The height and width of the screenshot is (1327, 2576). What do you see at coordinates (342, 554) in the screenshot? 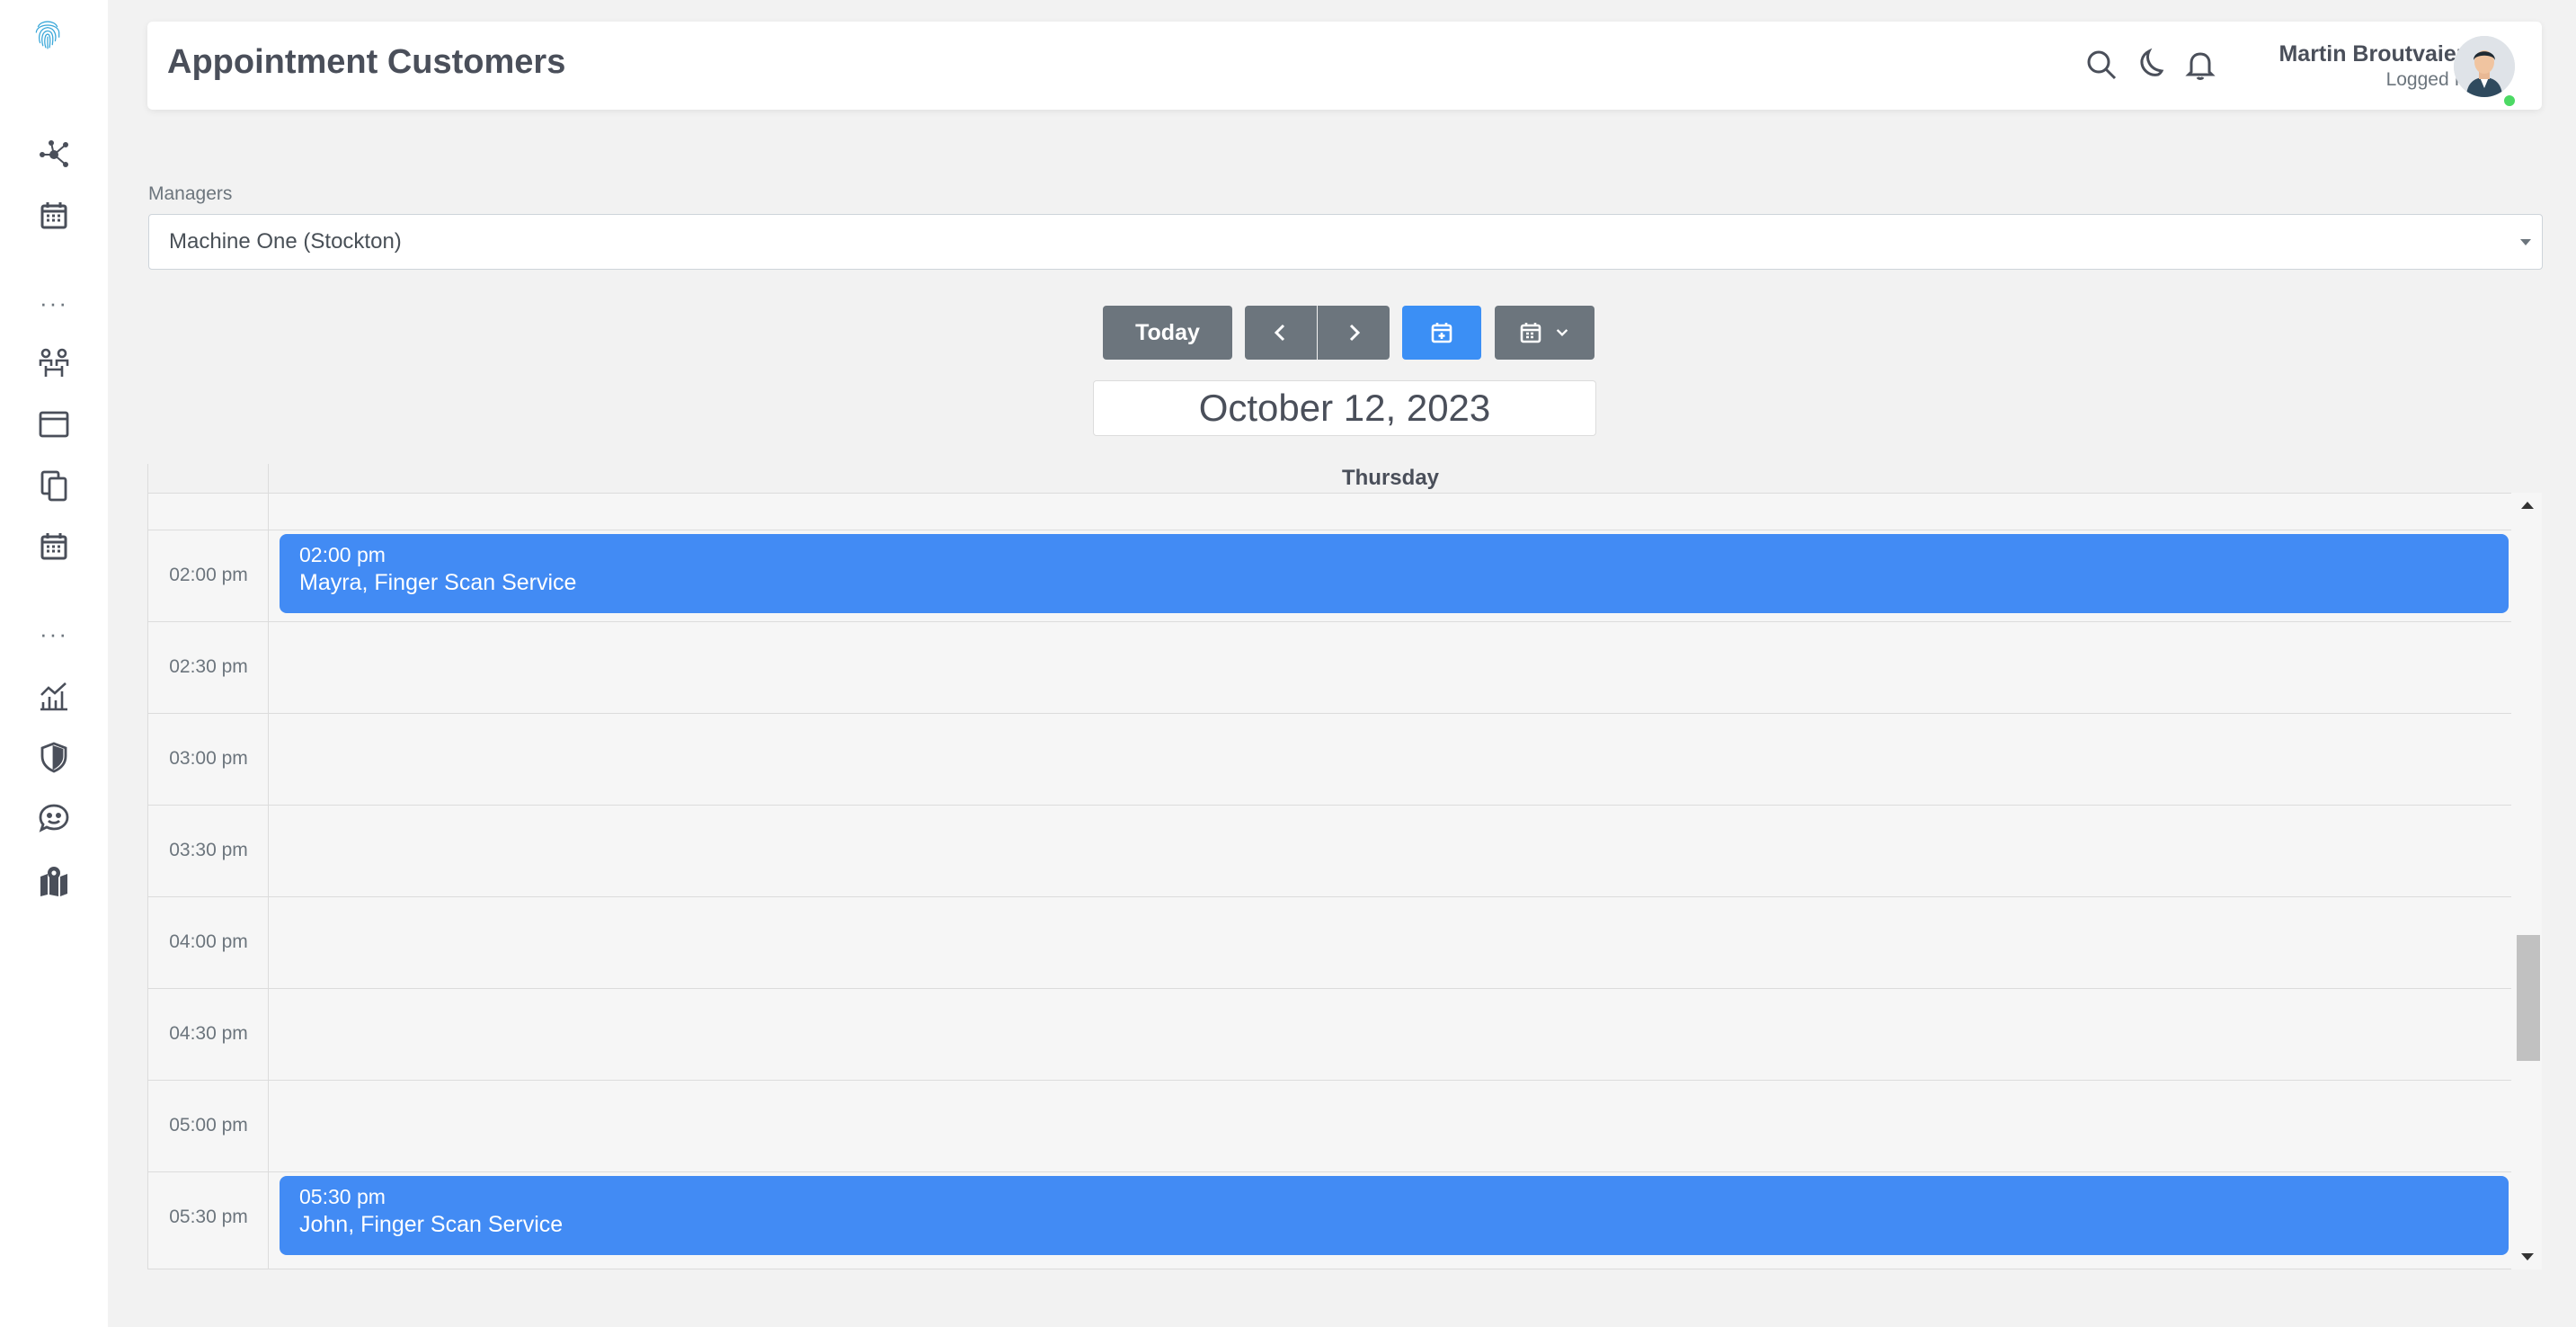
I see `event-time: 02:00 pm` at bounding box center [342, 554].